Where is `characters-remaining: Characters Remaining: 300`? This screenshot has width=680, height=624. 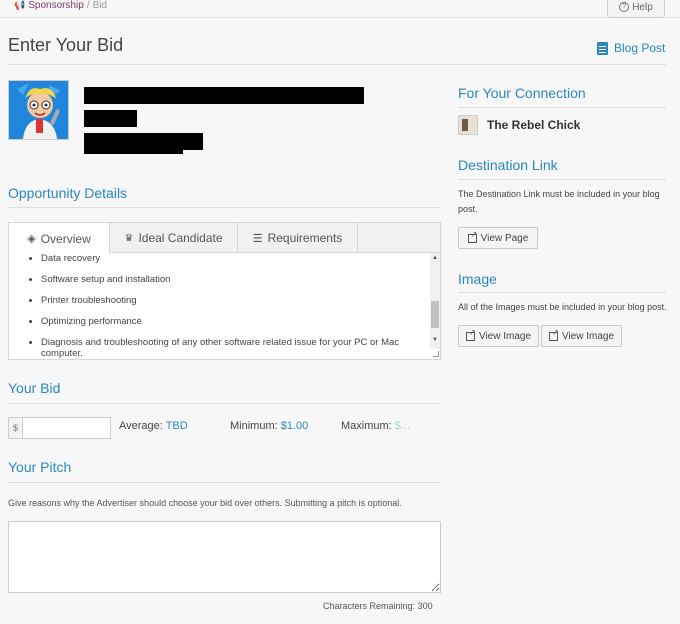
characters-remaining: Characters Remaining: 300 is located at coordinates (378, 606).